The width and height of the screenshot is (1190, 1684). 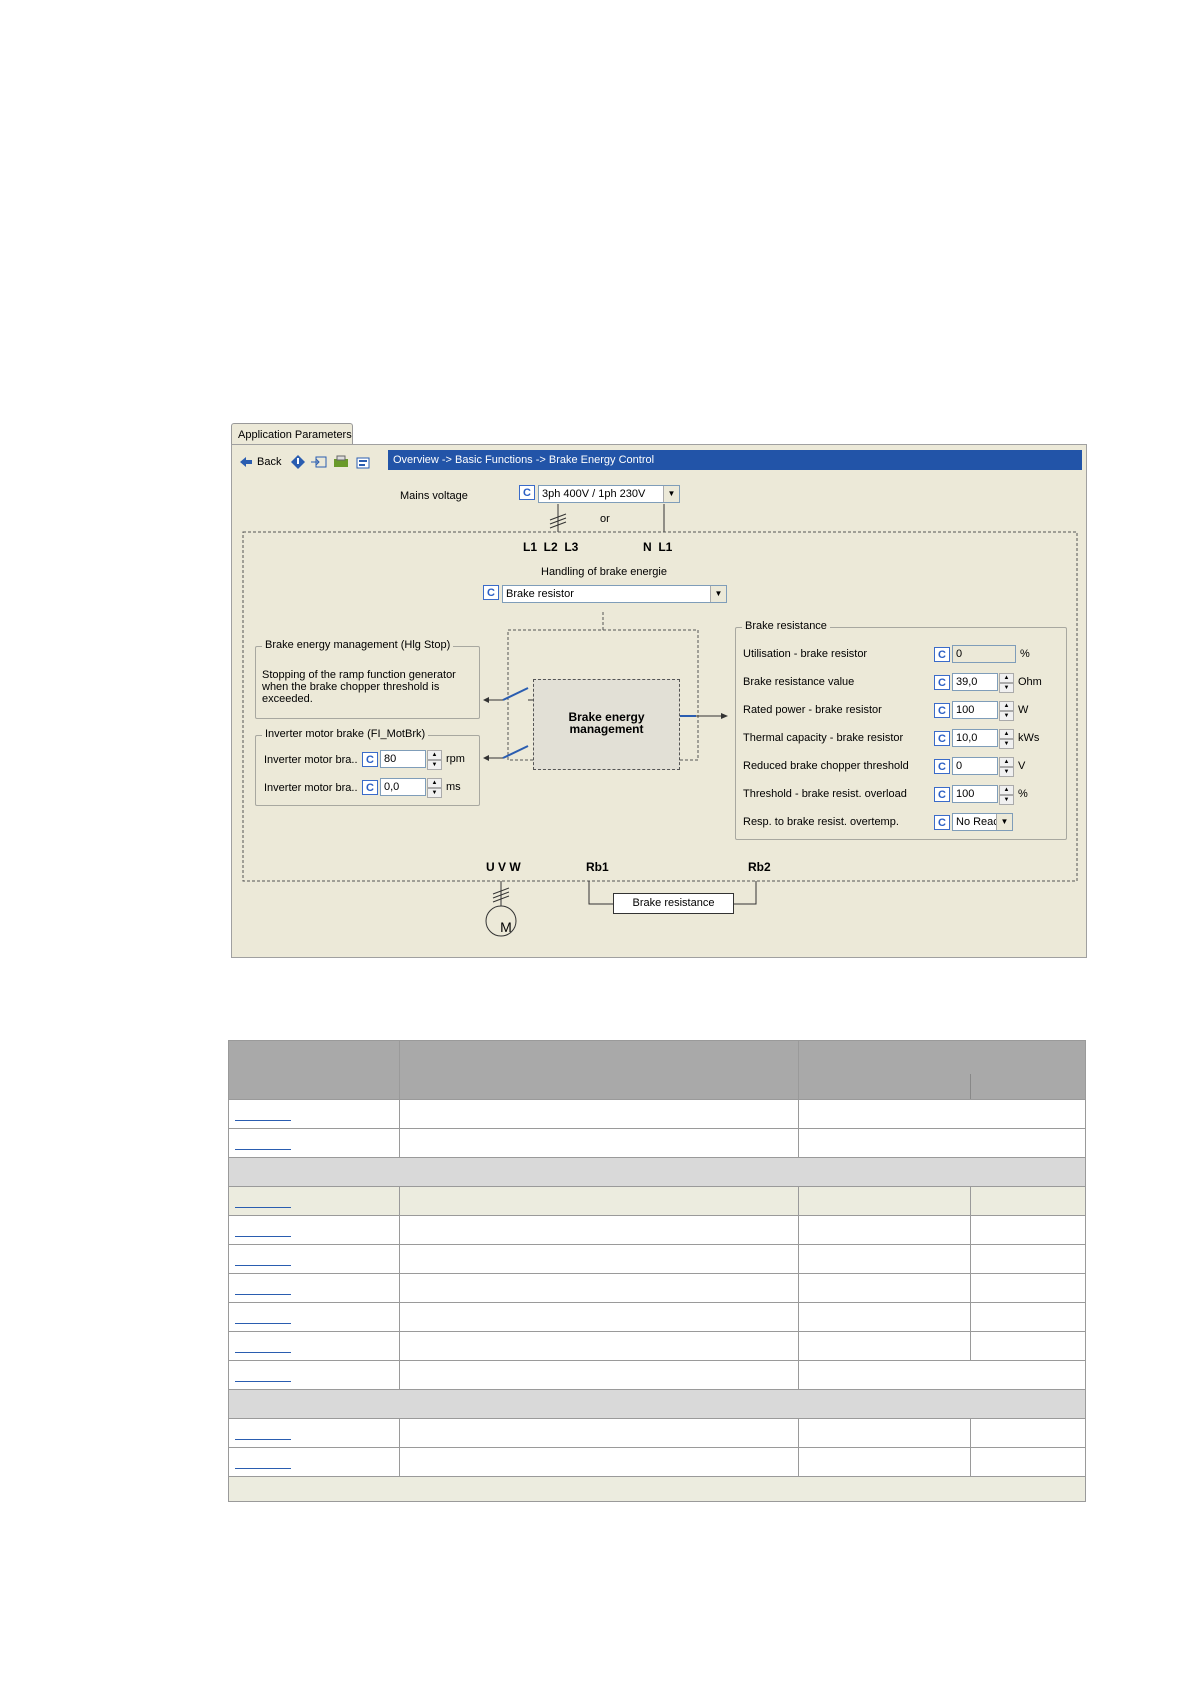 What do you see at coordinates (821, 822) in the screenshot?
I see `brake-resistance-row-label: Resp. to brake resist. overtemp.` at bounding box center [821, 822].